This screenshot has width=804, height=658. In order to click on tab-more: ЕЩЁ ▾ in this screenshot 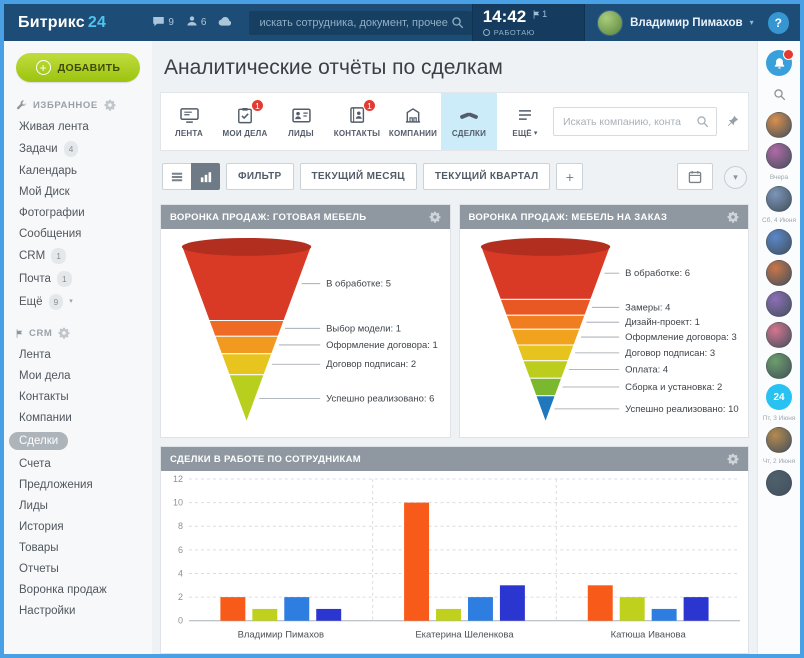, I will do `click(525, 121)`.